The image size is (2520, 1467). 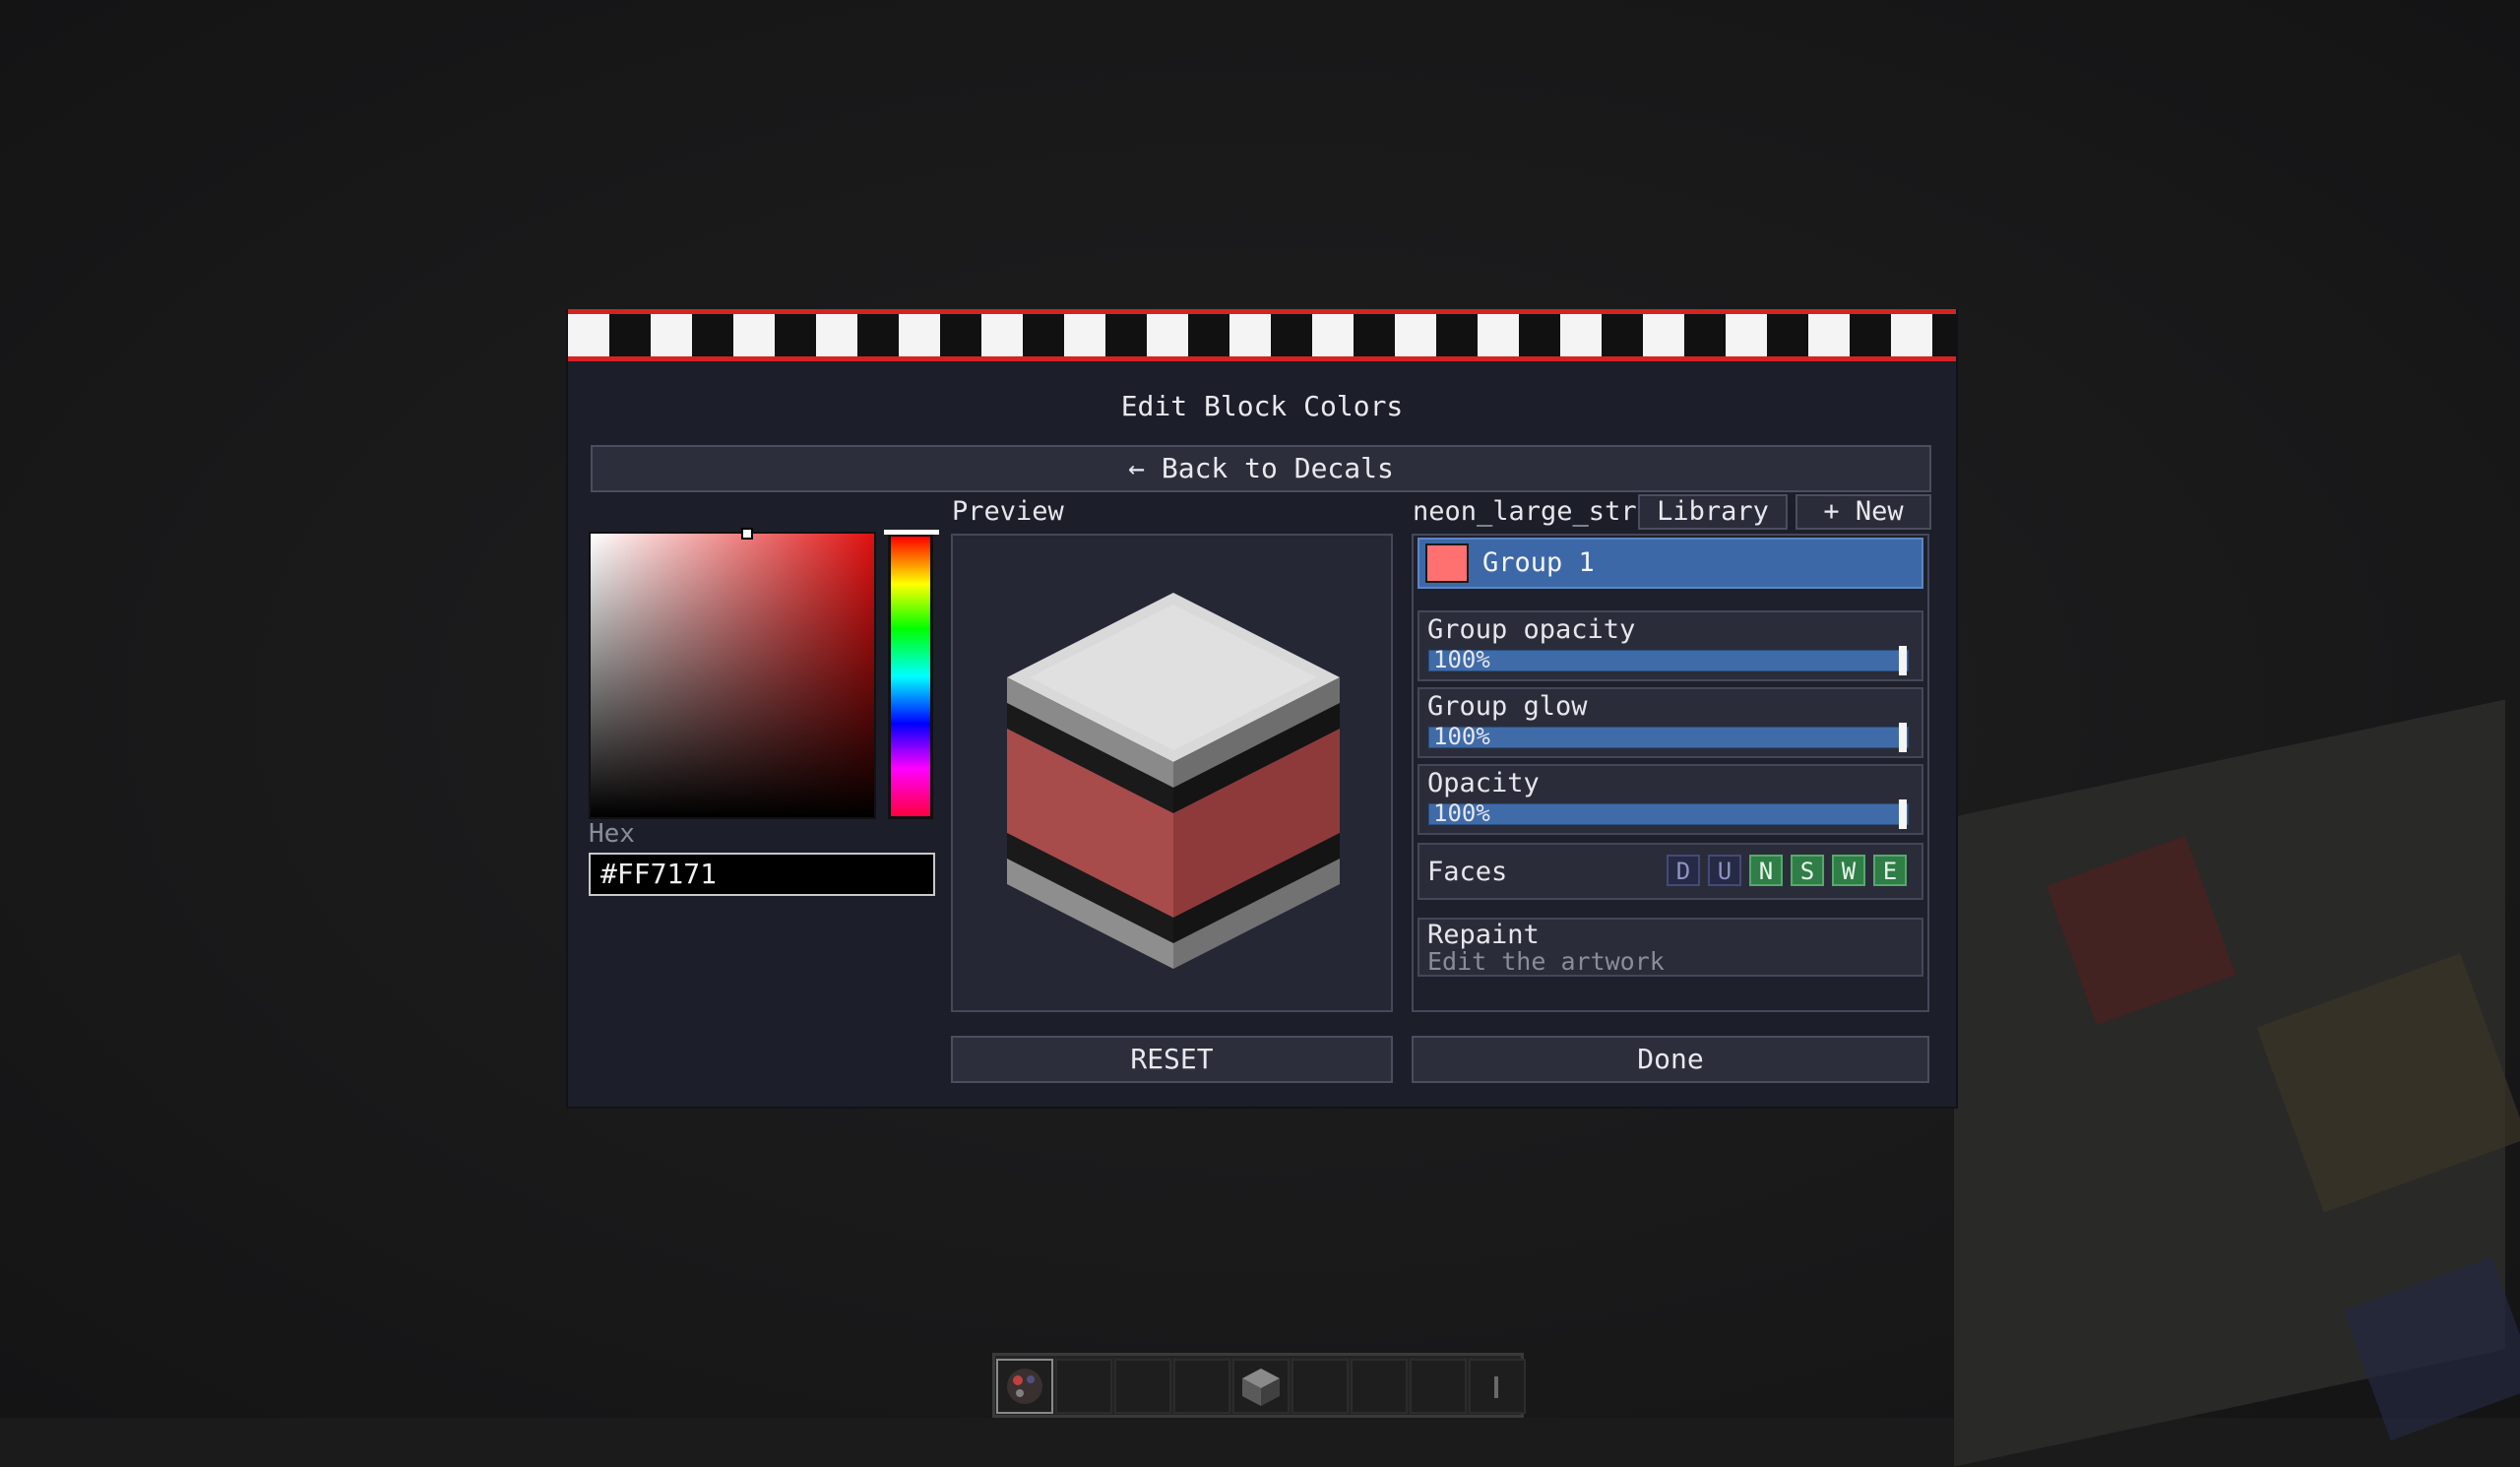 What do you see at coordinates (1668, 660) in the screenshot?
I see `group-opacity-slider` at bounding box center [1668, 660].